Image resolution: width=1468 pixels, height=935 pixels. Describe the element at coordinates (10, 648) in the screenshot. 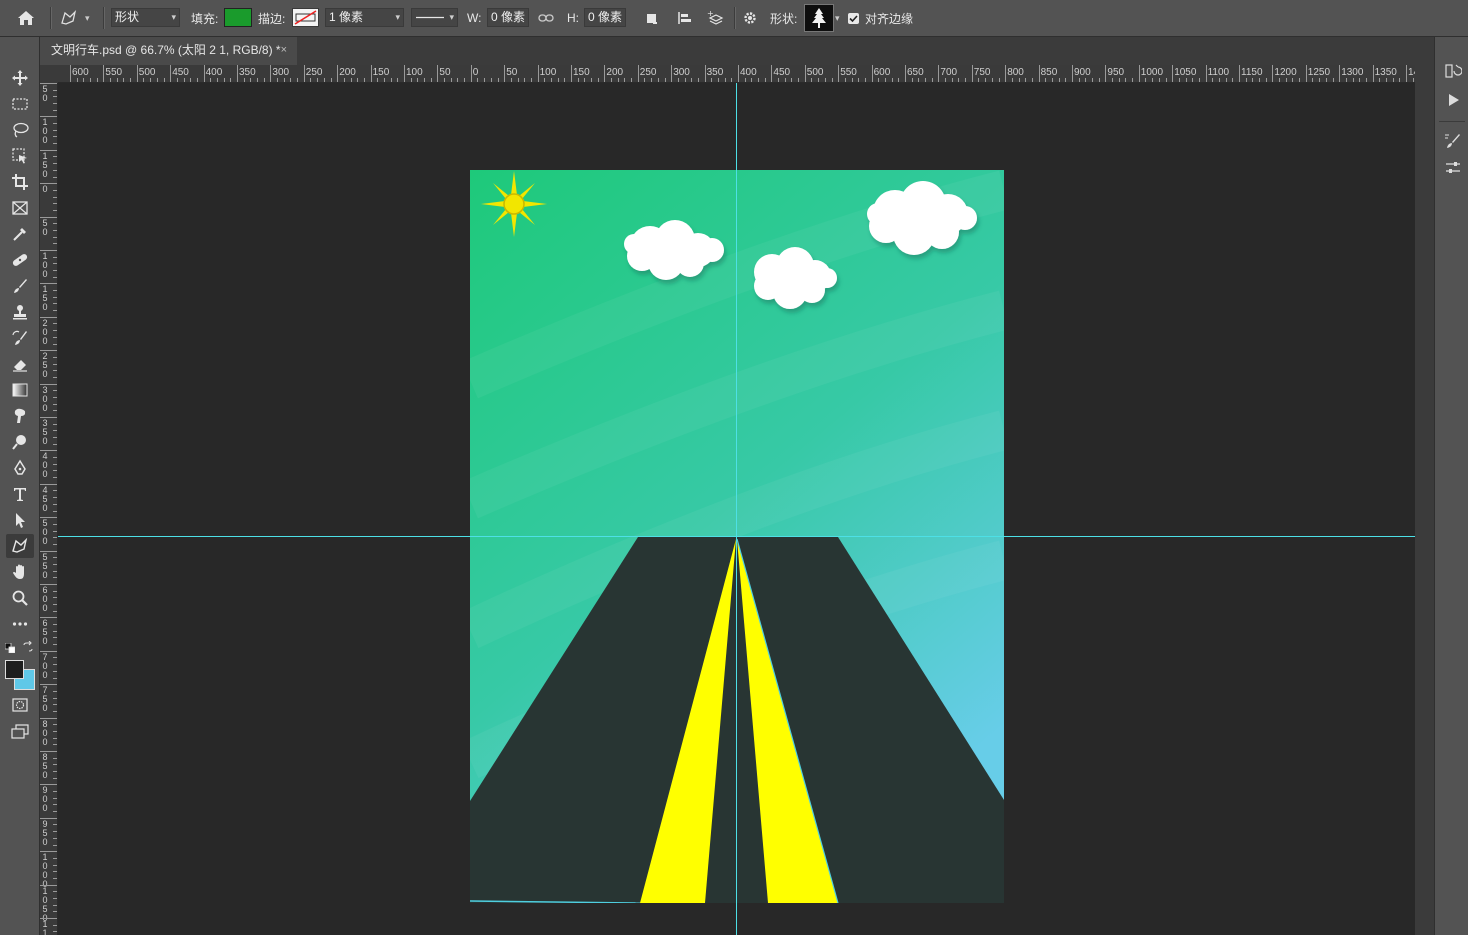

I see `default-colors-icon` at that location.